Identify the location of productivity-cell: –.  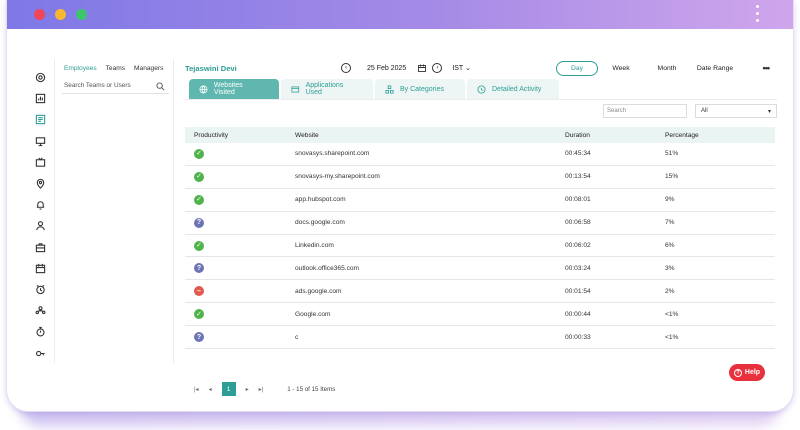
(240, 291).